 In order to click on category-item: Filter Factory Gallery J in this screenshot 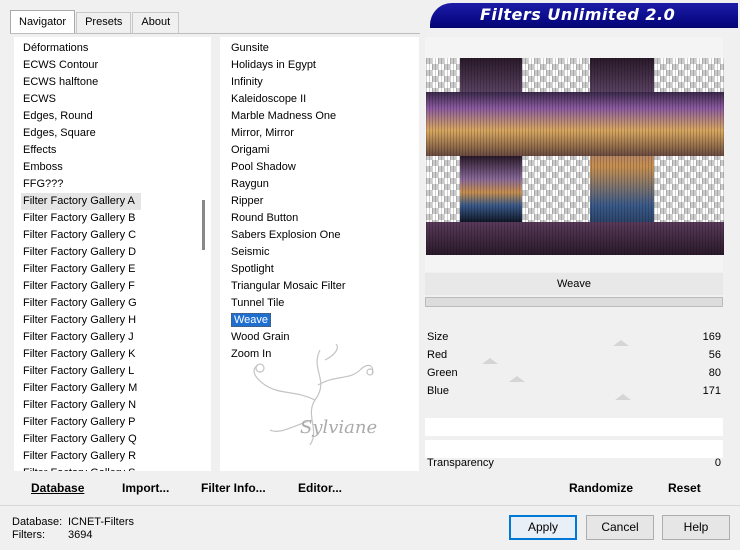, I will do `click(117, 337)`.